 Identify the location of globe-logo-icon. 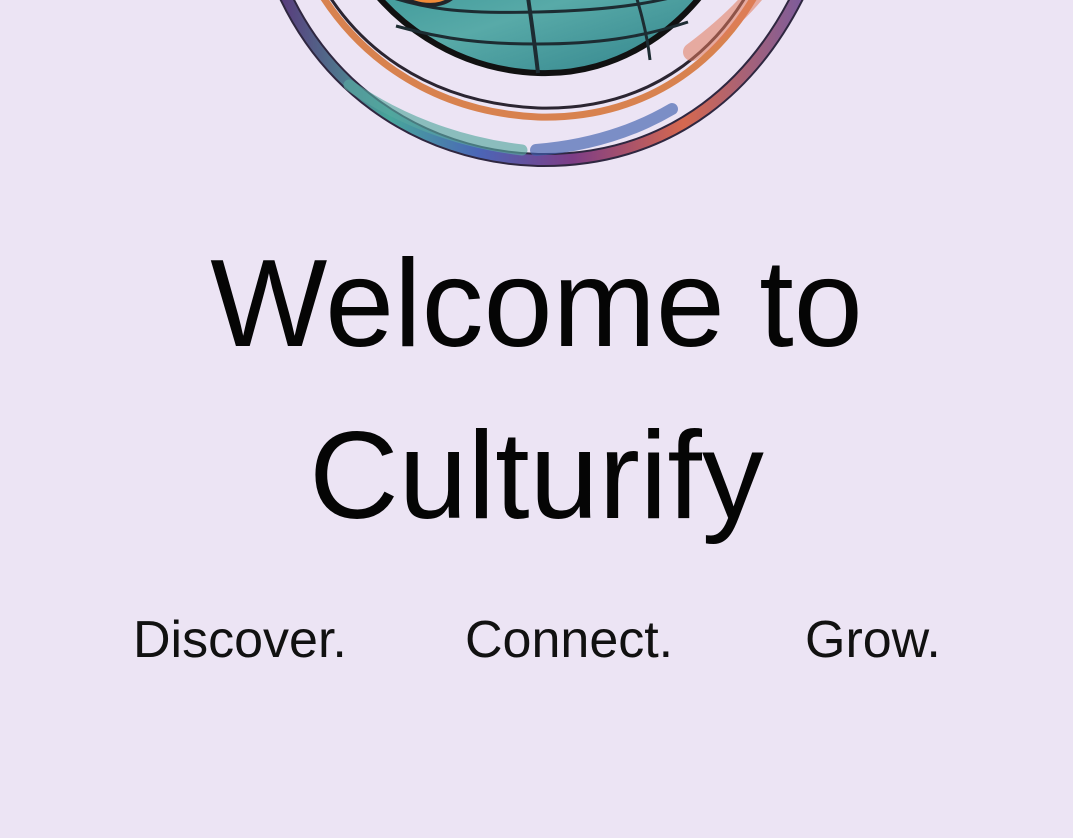
(541, 84).